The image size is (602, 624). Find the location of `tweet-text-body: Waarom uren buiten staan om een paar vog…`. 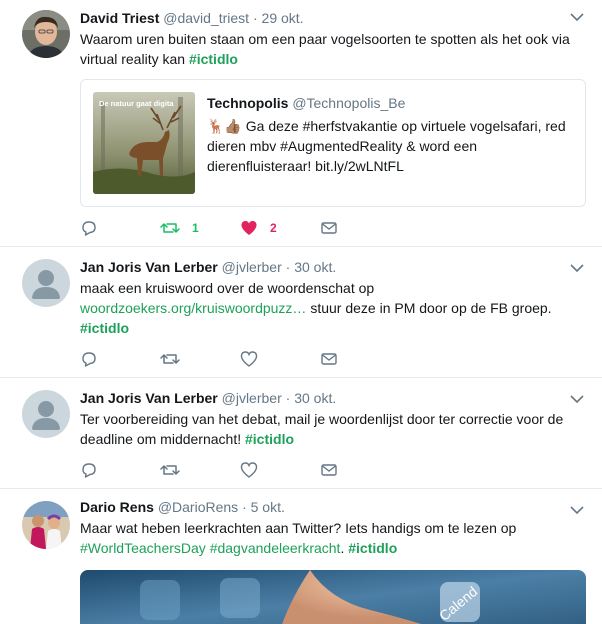

tweet-text-body: Waarom uren buiten staan om een paar vog… is located at coordinates (325, 49).